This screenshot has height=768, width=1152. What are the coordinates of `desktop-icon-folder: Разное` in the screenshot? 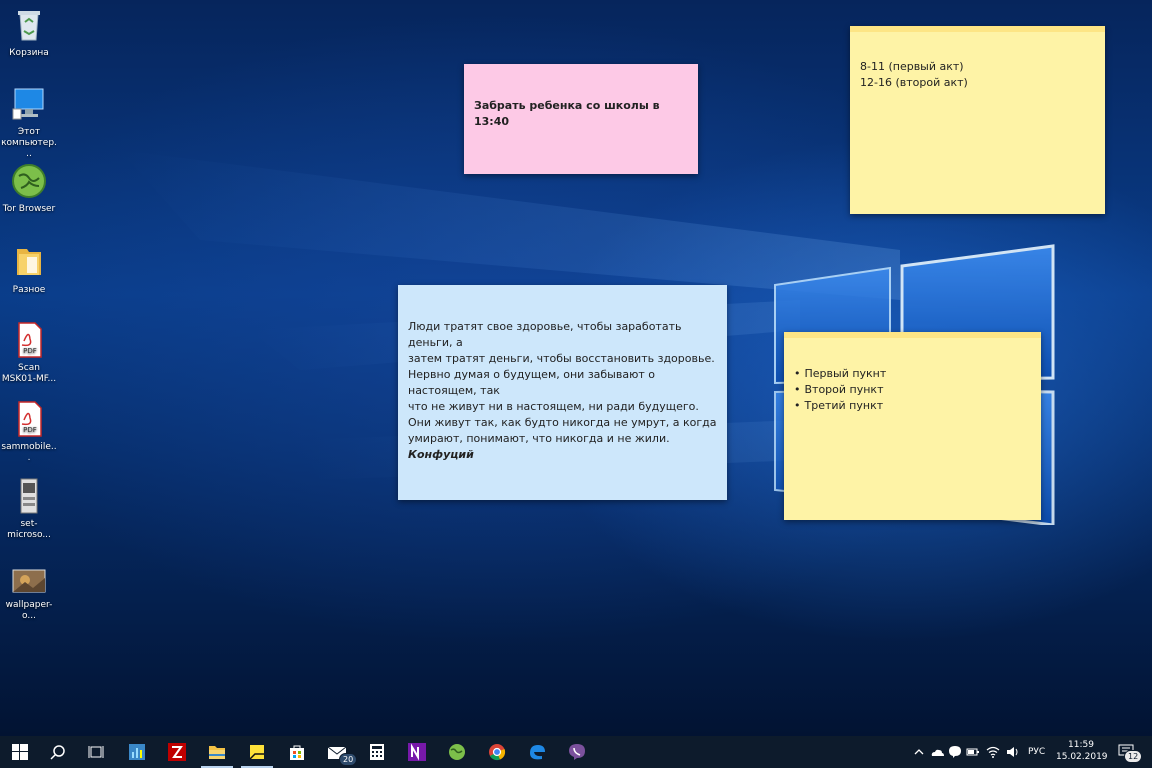 It's located at (29, 269).